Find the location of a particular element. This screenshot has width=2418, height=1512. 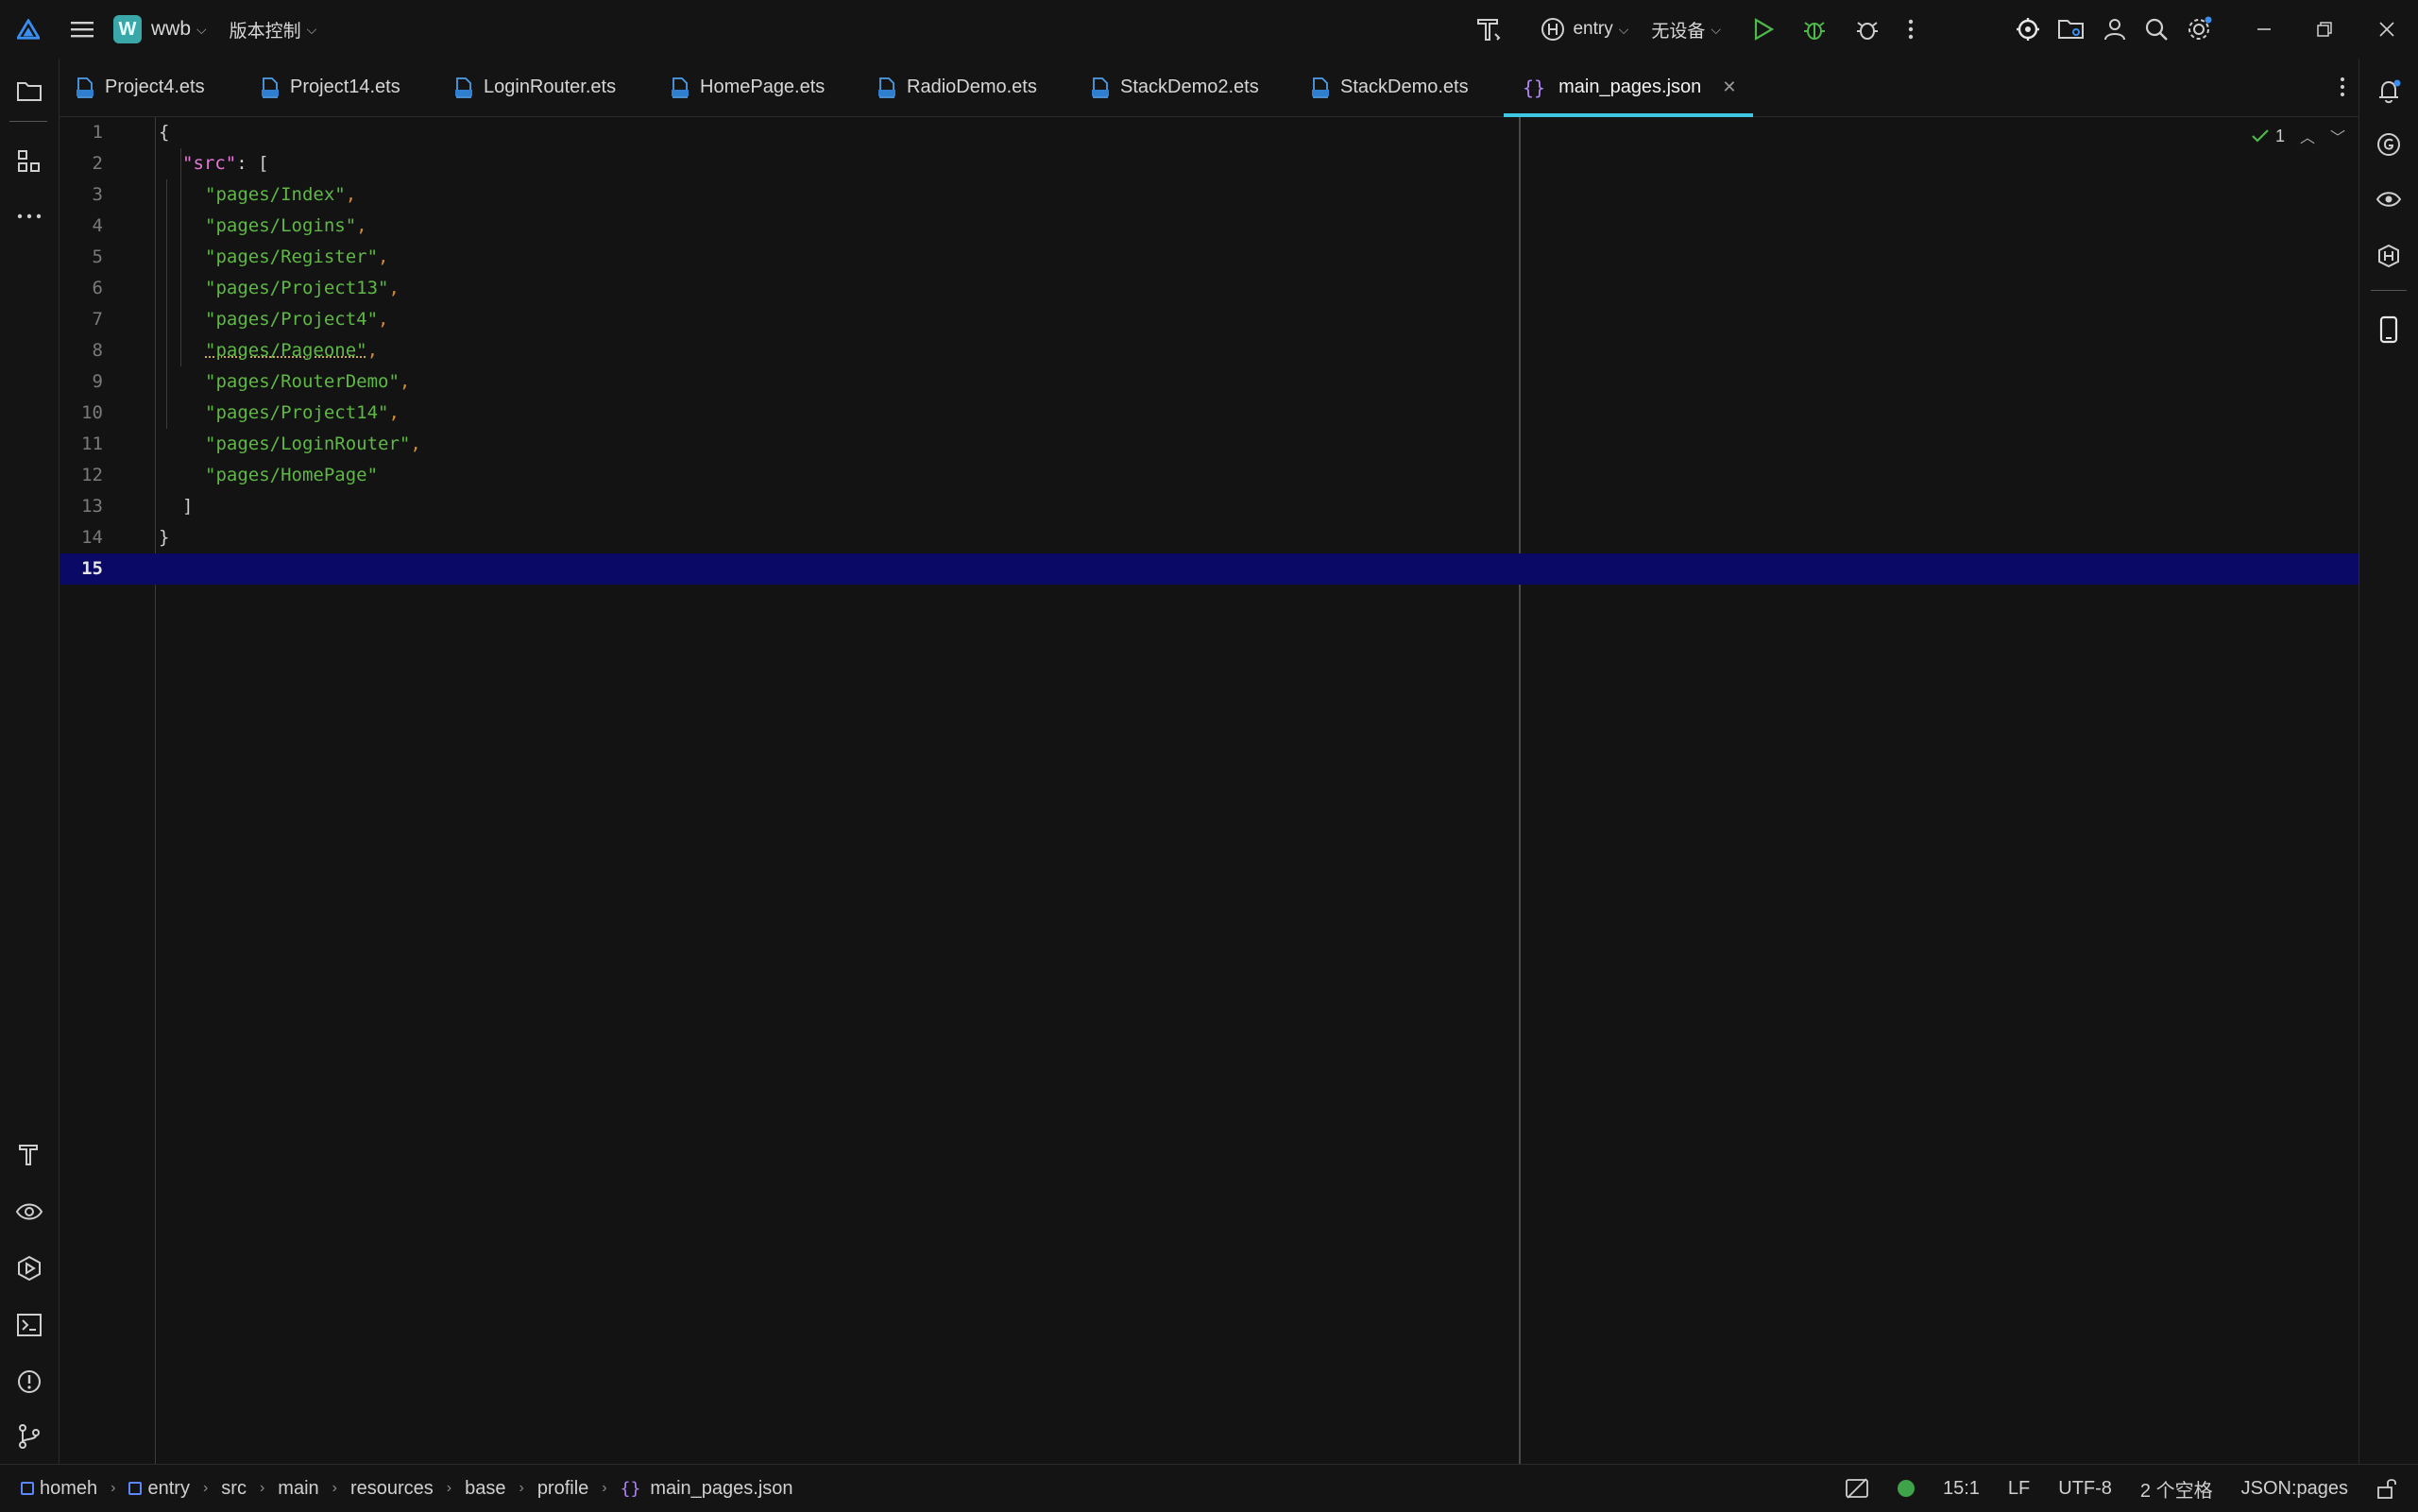

previewer-button is located at coordinates (2388, 199).